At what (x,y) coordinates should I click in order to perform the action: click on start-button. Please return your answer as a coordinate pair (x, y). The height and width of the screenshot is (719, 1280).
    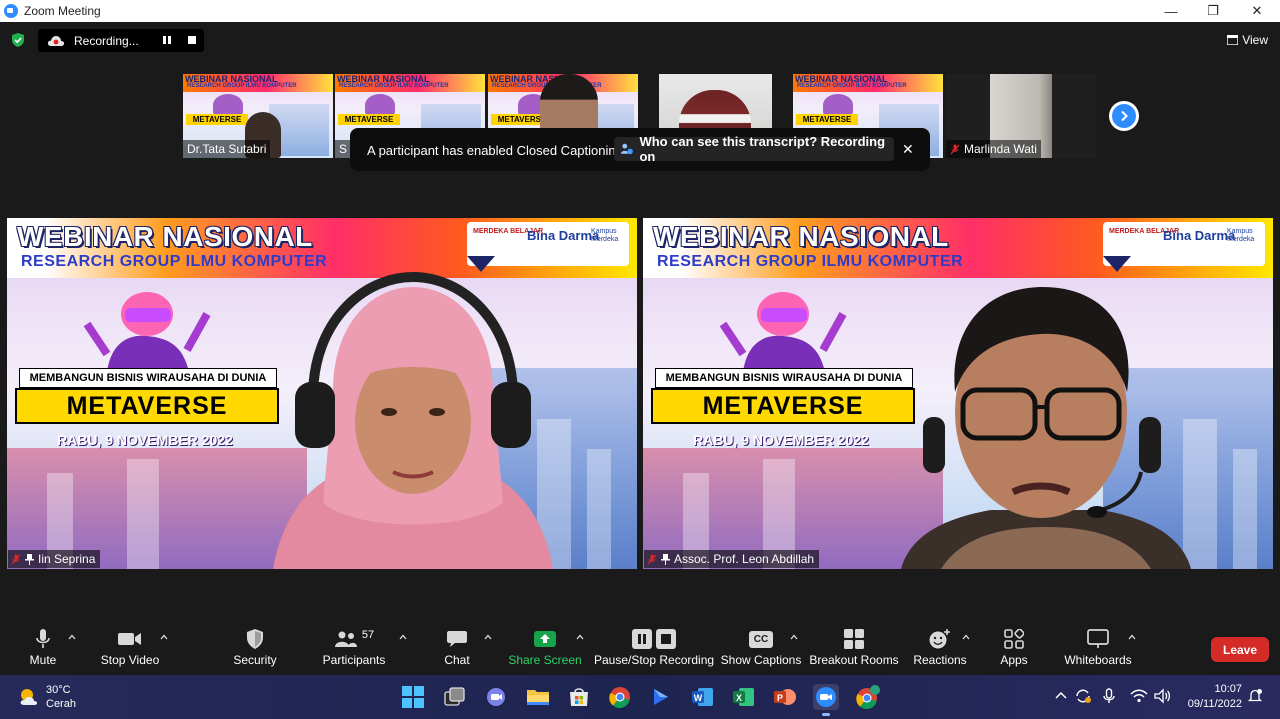
    Looking at the image, I should click on (413, 697).